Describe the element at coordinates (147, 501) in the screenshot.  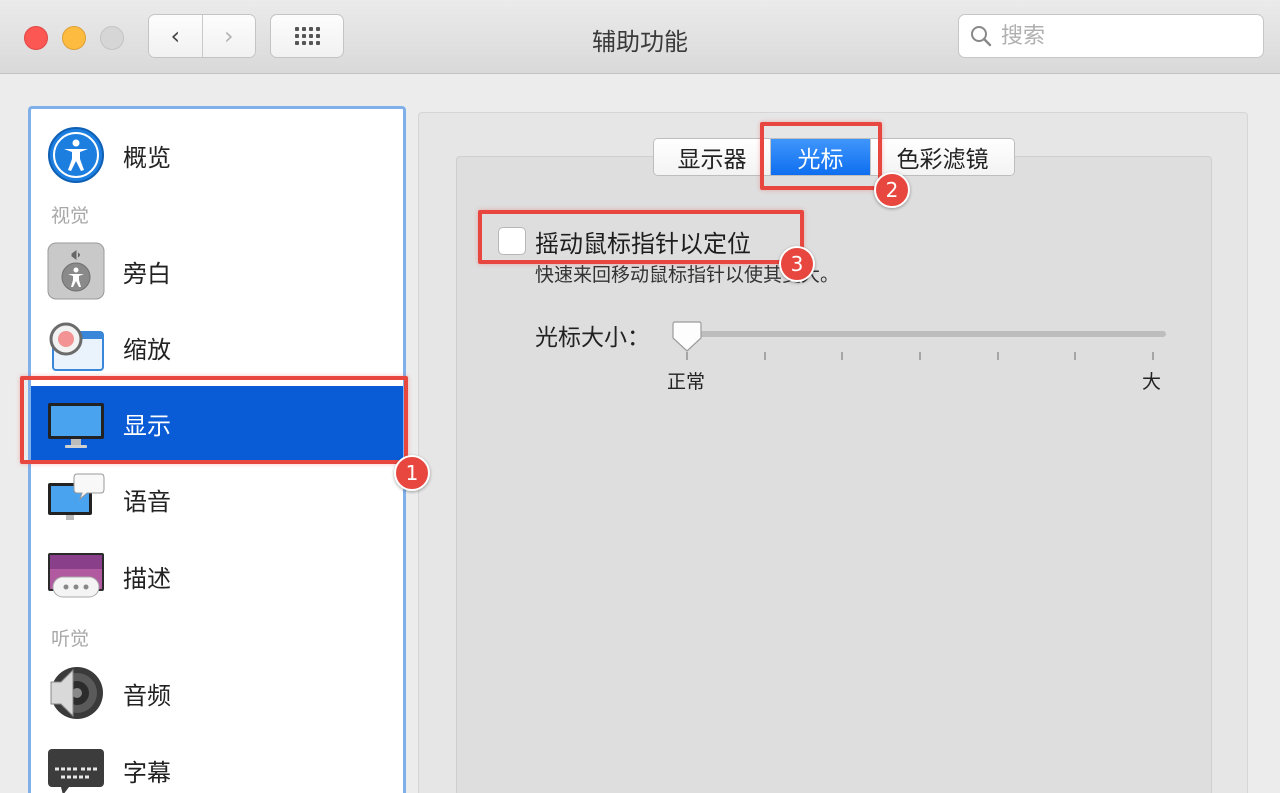
I see `sidebar-item-label: 语音` at that location.